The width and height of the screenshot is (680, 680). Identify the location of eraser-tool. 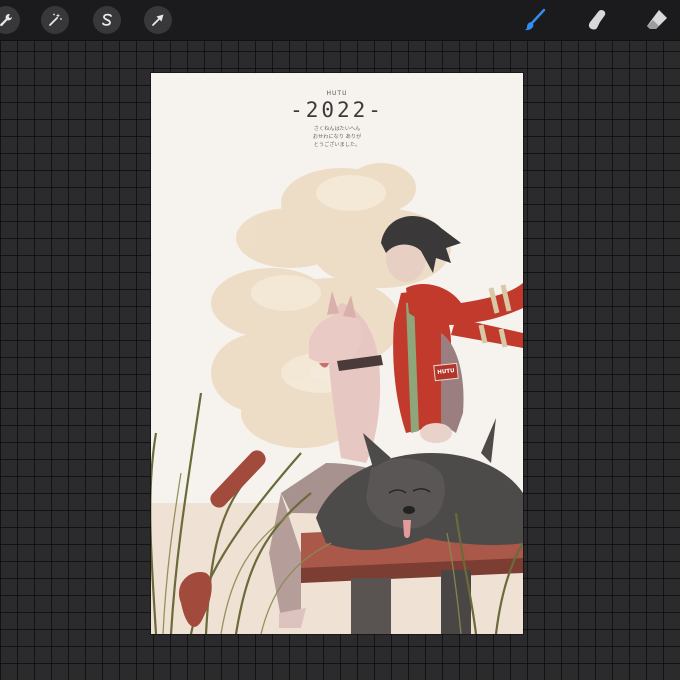
(657, 20).